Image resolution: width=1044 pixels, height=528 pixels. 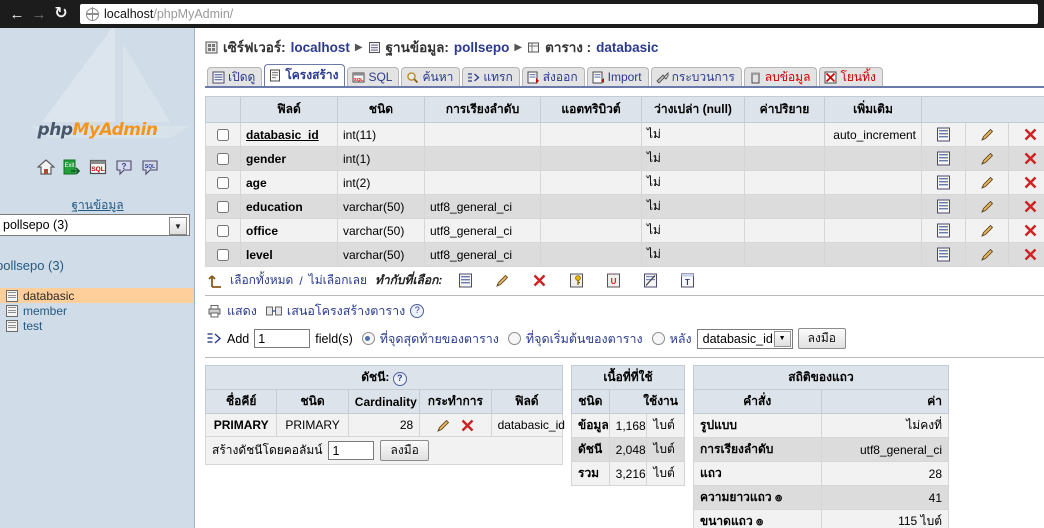 What do you see at coordinates (320, 47) in the screenshot?
I see `breadcrumb-server-value: localhost` at bounding box center [320, 47].